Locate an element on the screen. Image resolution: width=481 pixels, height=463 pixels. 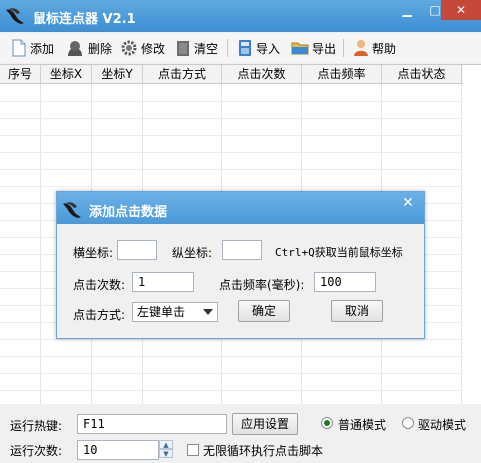
y-coordinate-label: 纵坐标: is located at coordinates (192, 253).